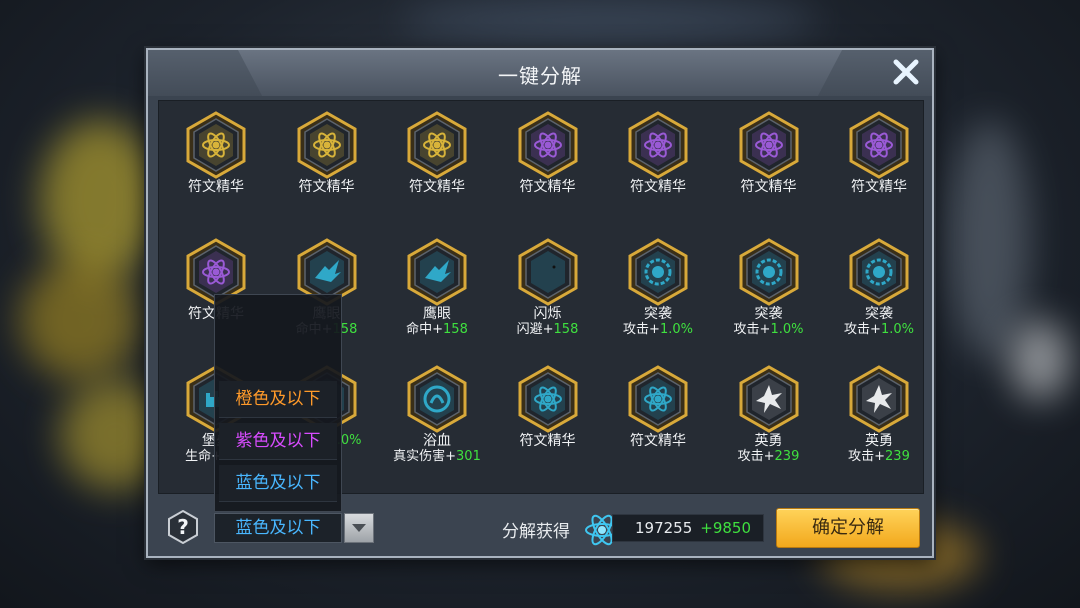 This screenshot has width=1080, height=608. Describe the element at coordinates (278, 483) in the screenshot. I see `filter-option-blue: 蓝色及以下` at that location.